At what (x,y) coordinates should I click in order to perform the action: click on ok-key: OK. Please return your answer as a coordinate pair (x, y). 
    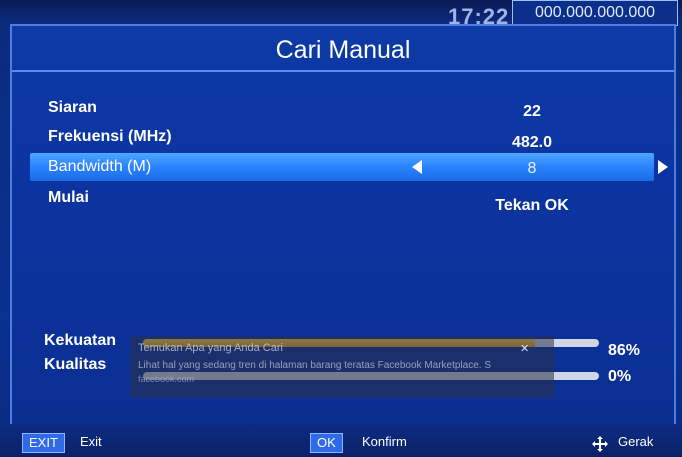
    Looking at the image, I should click on (326, 443).